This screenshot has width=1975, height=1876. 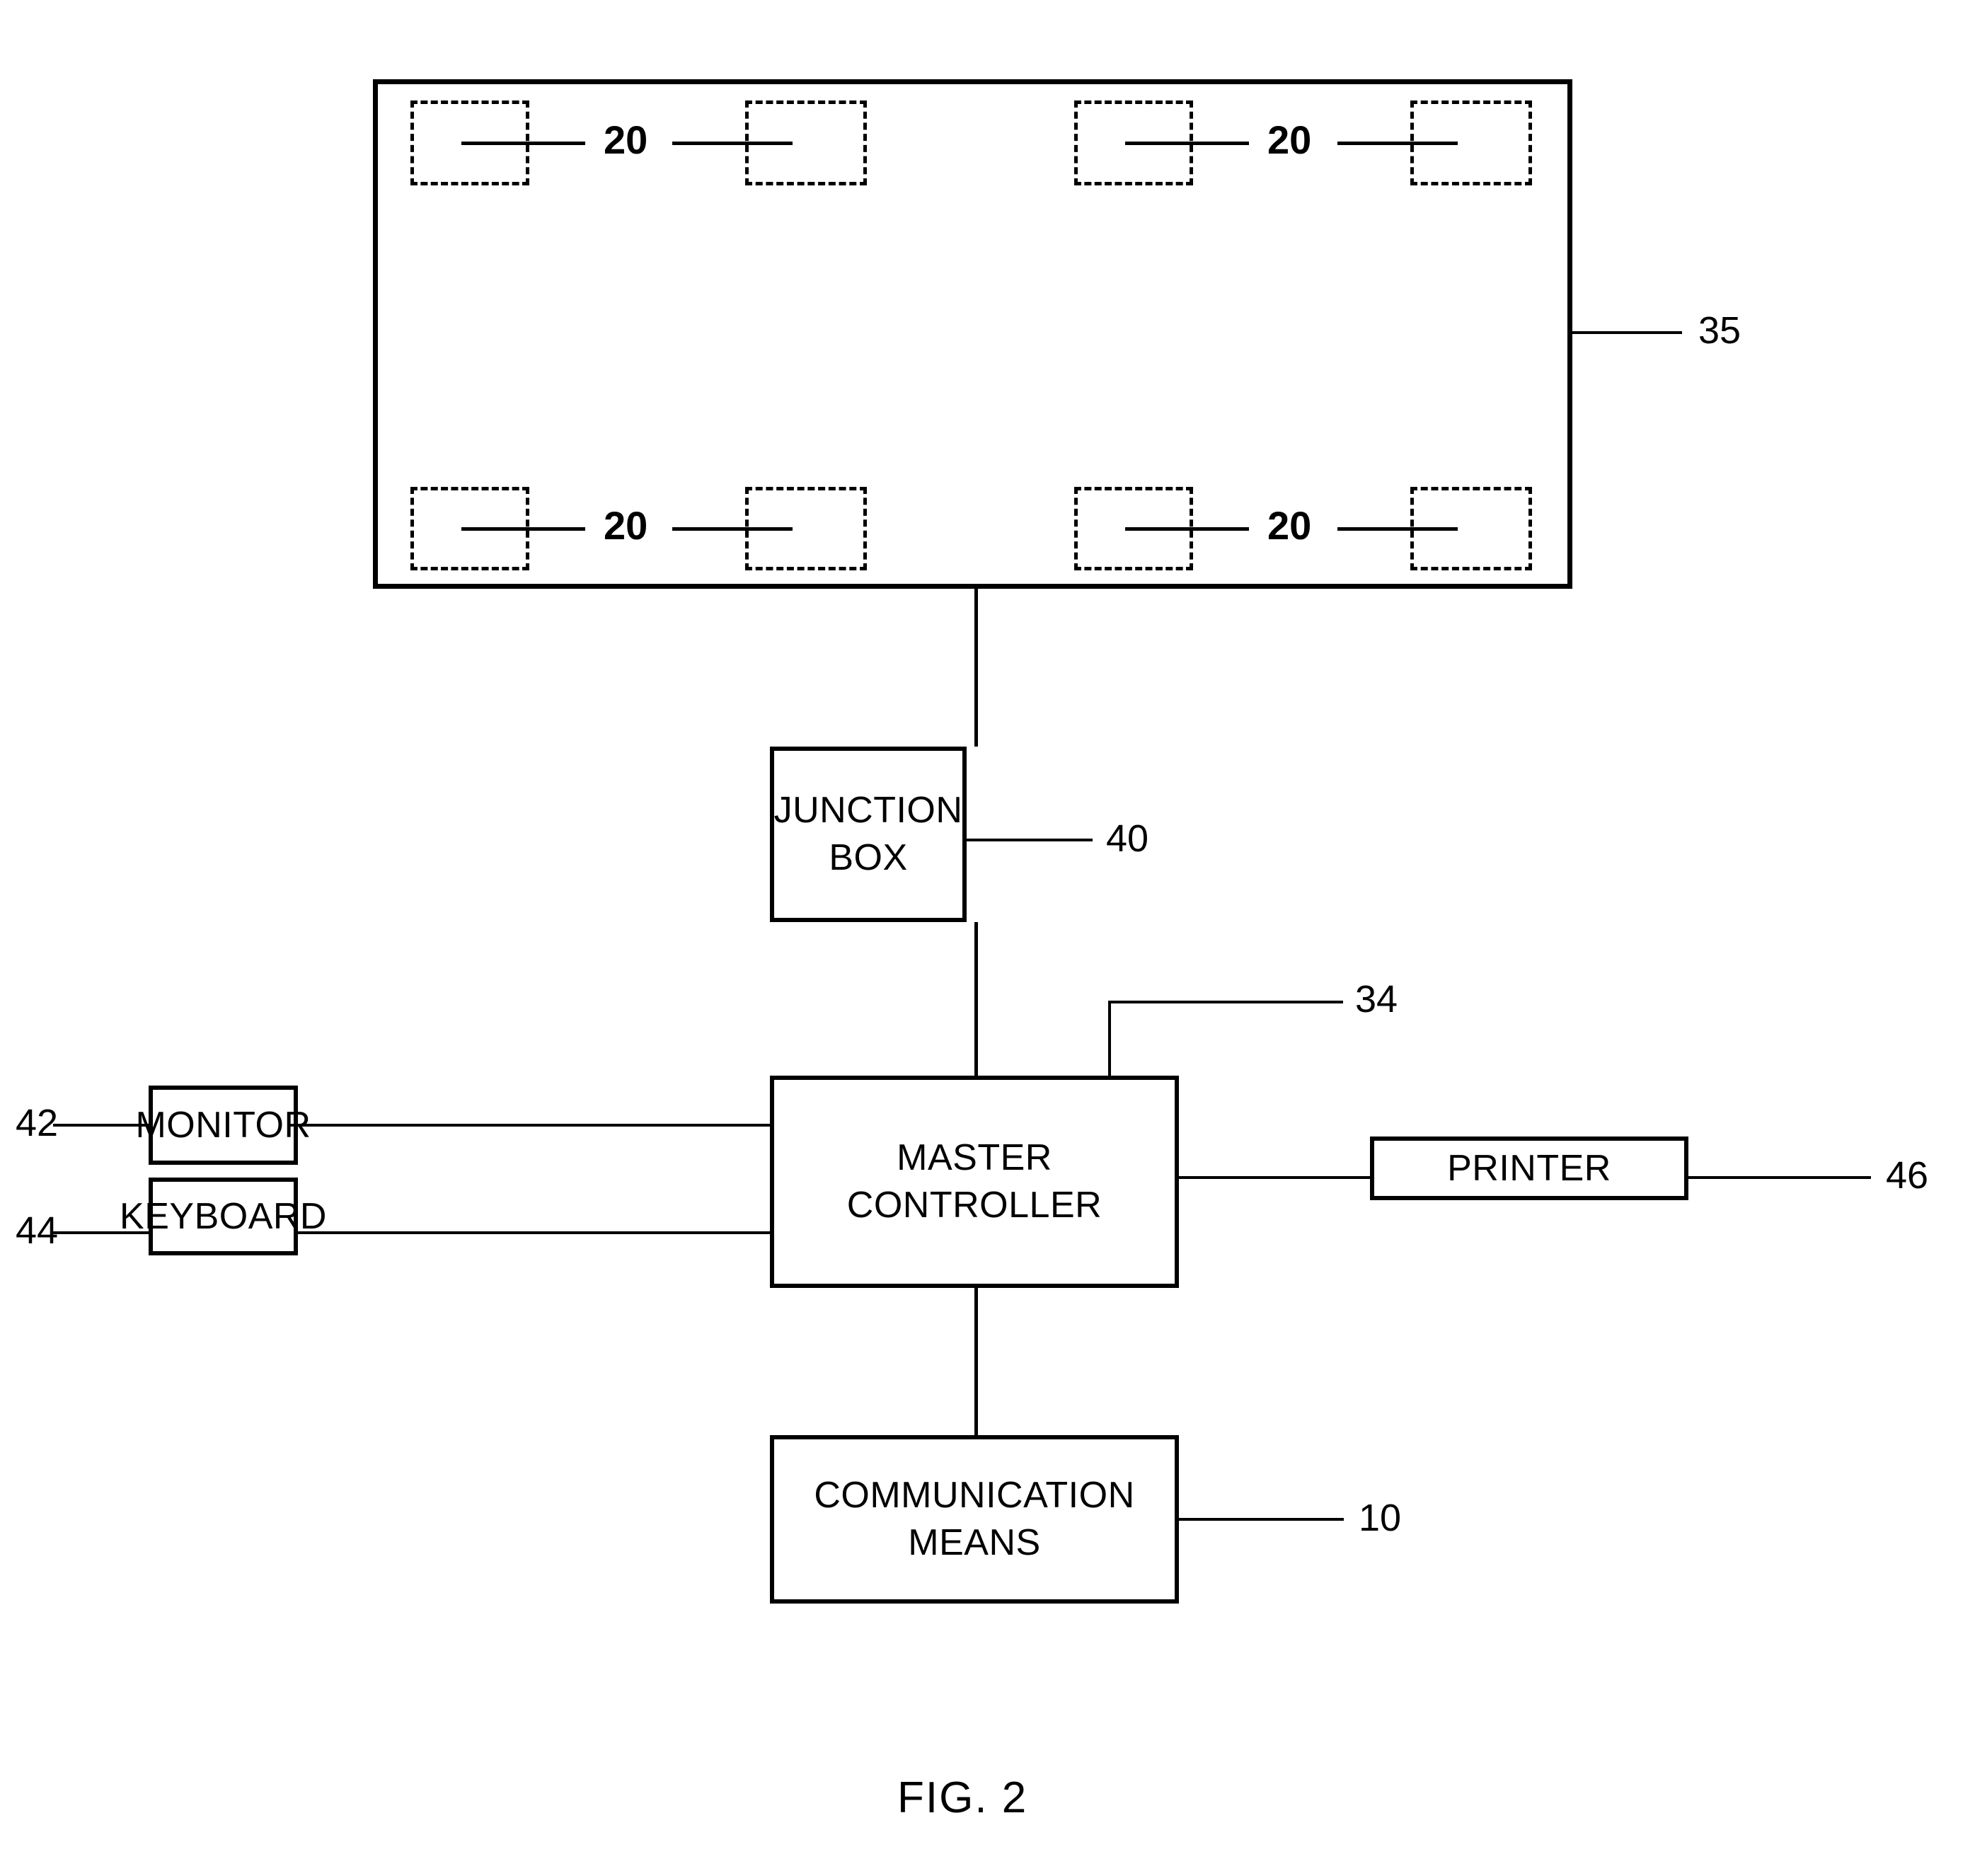 I want to click on enclosure-leader-line, so click(x=1627, y=332).